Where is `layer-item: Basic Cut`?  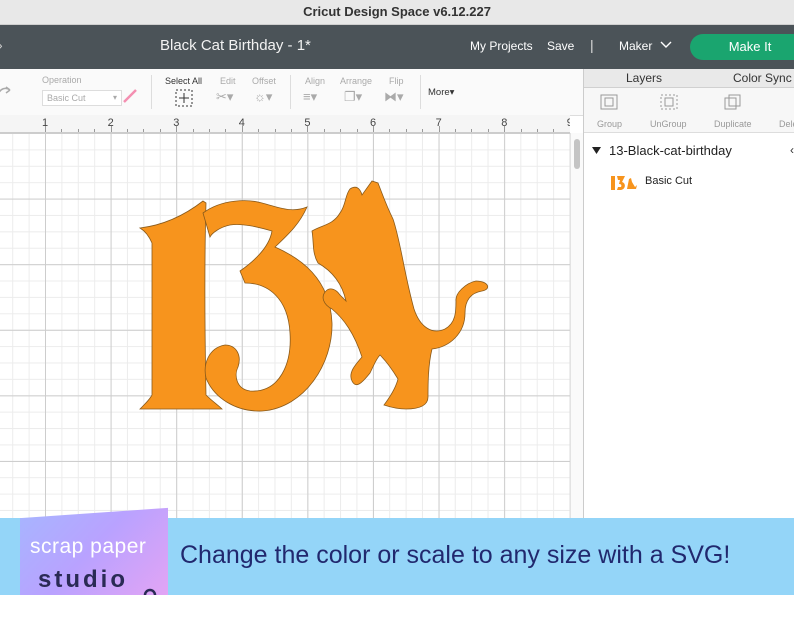
layer-item: Basic Cut is located at coordinates (700, 182).